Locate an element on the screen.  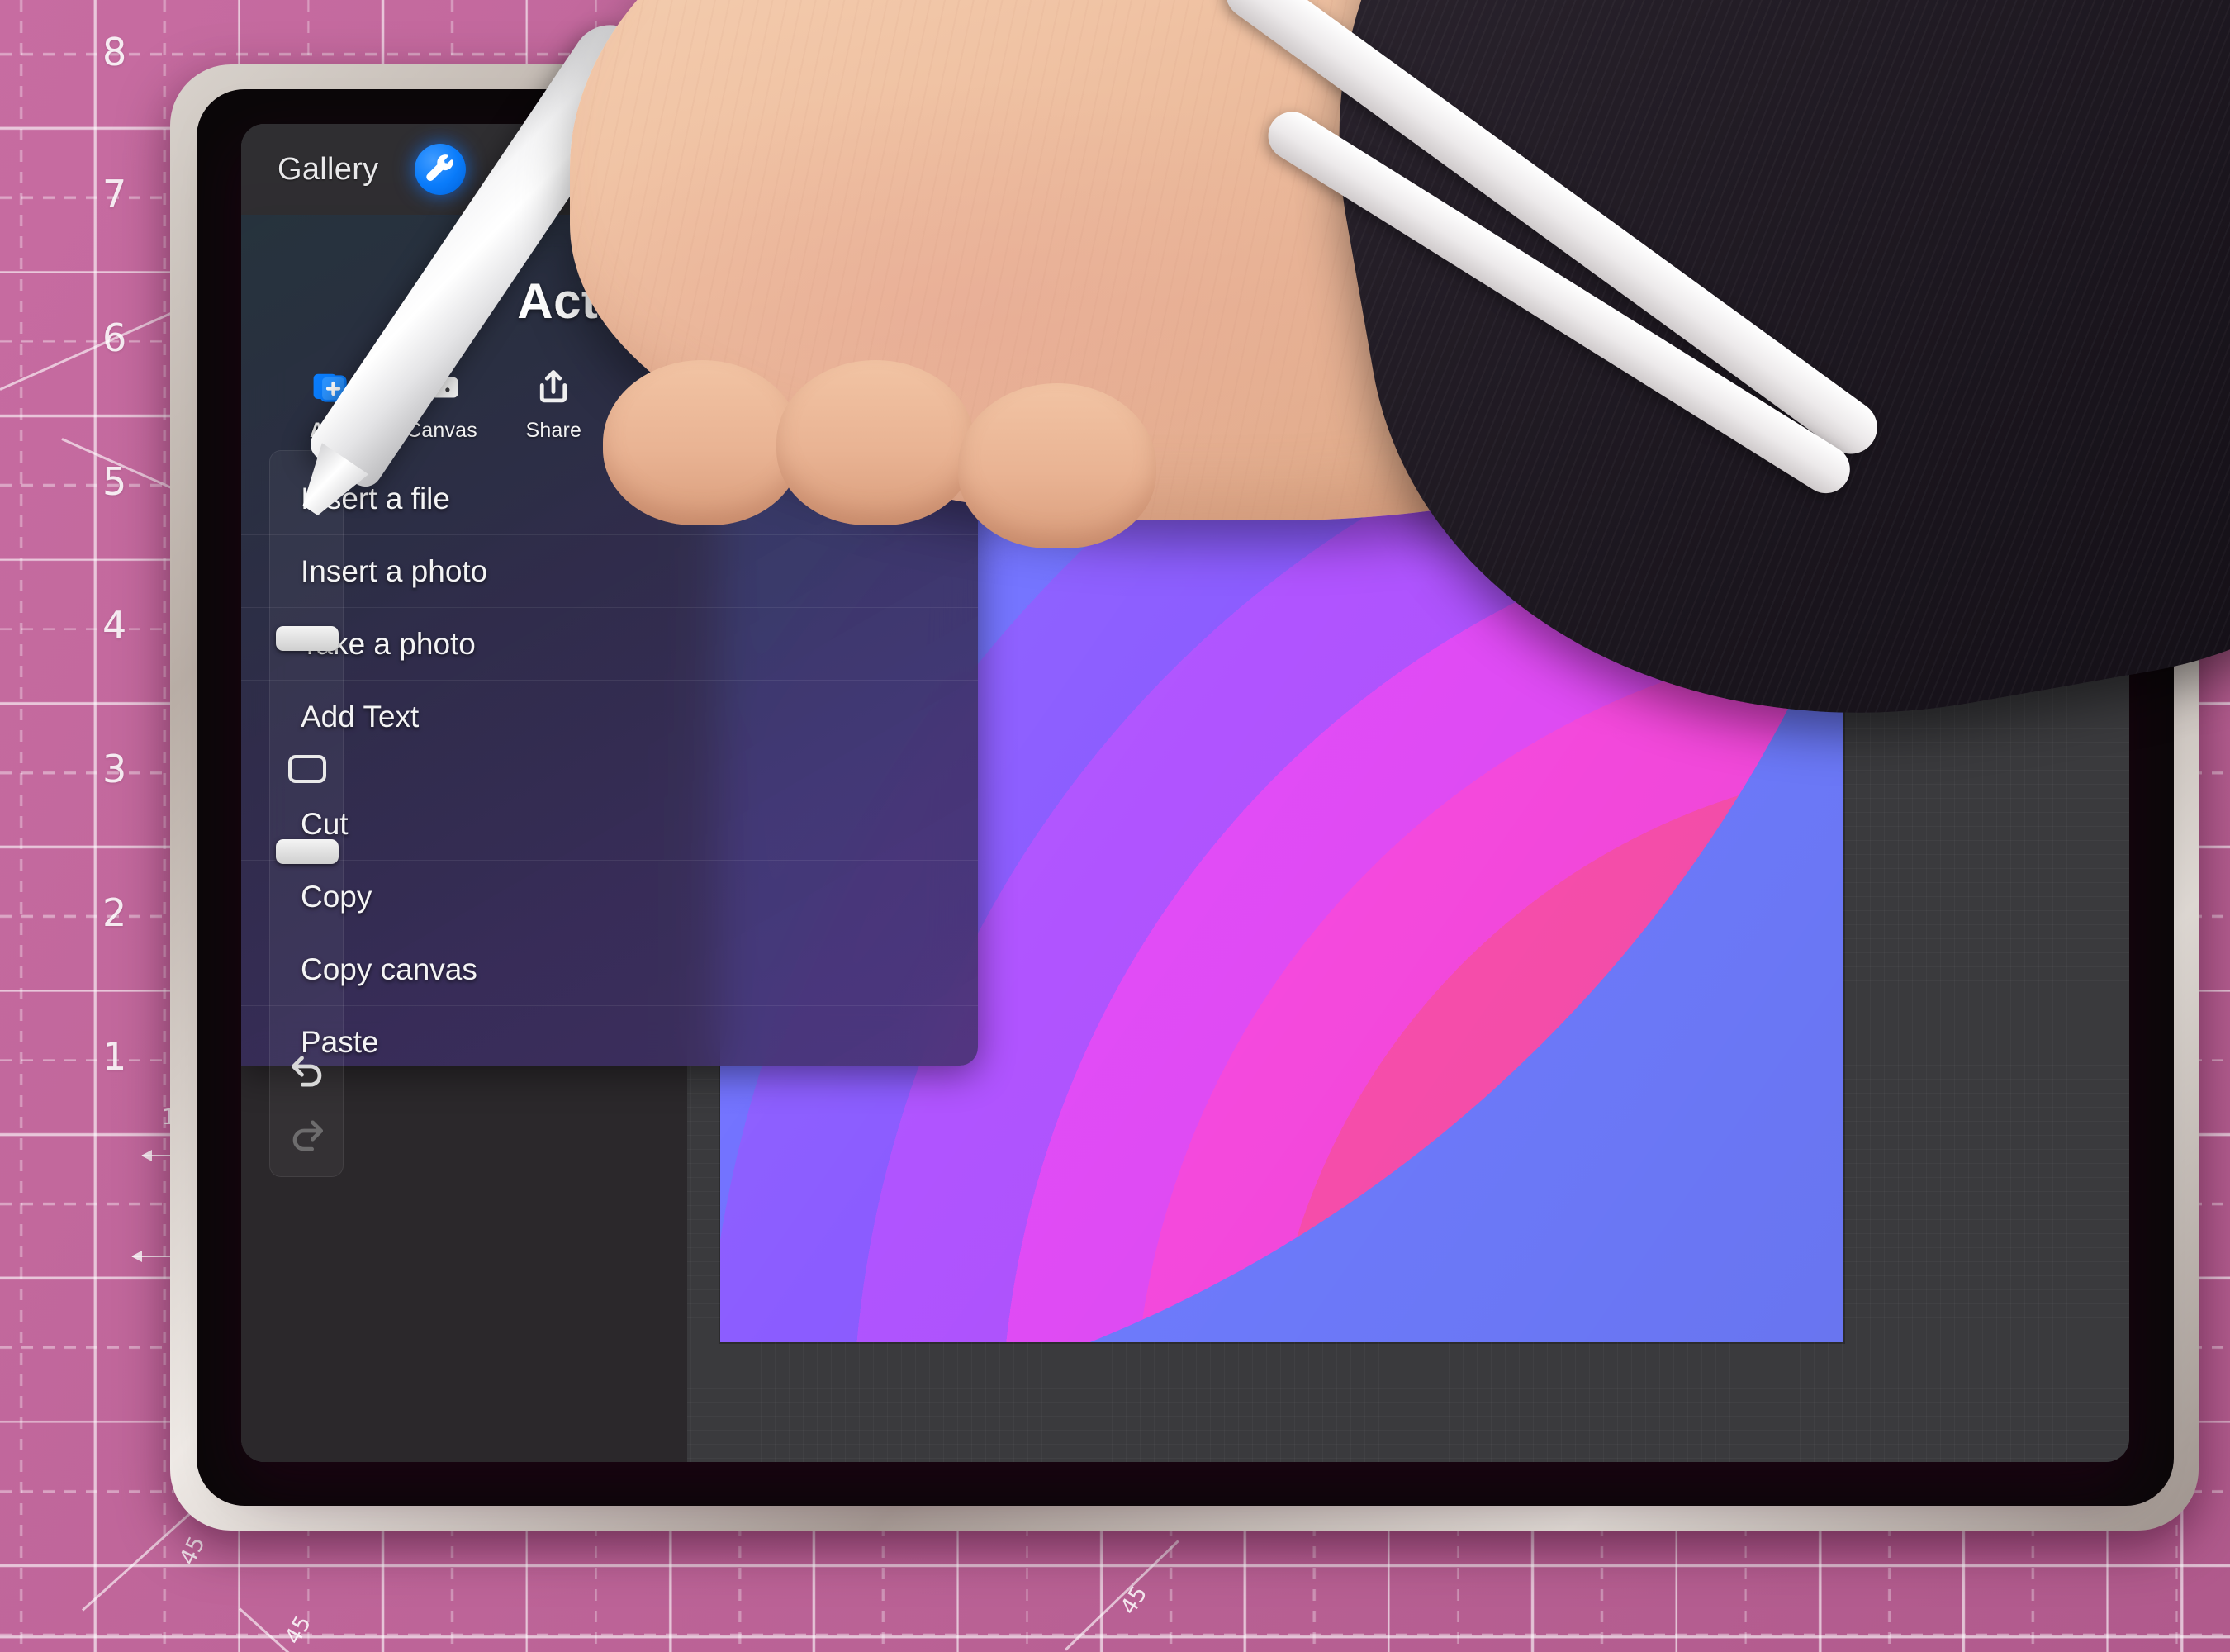
modify-square-button is located at coordinates (307, 769).